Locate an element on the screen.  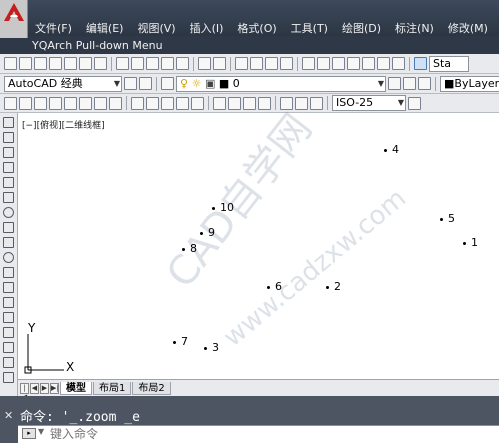
match-properties-icon is located at coordinates (167, 63).